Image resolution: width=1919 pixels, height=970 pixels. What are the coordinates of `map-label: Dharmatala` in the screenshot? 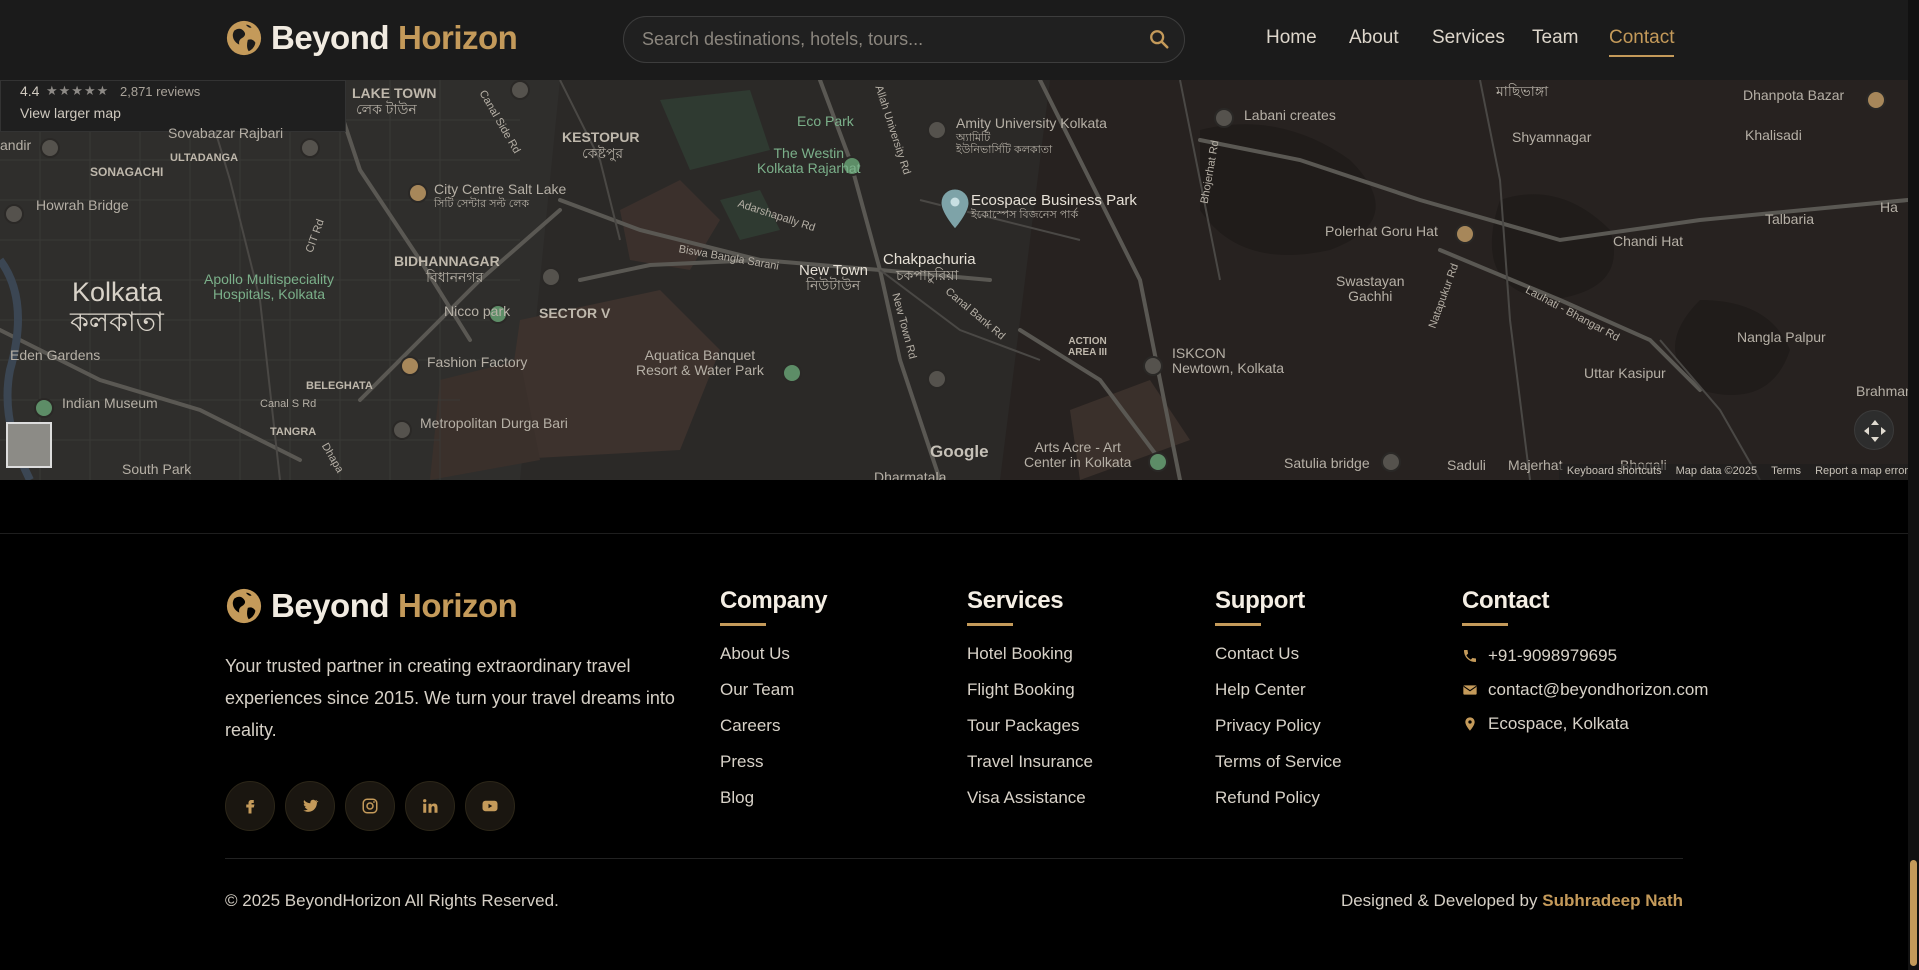 It's located at (910, 474).